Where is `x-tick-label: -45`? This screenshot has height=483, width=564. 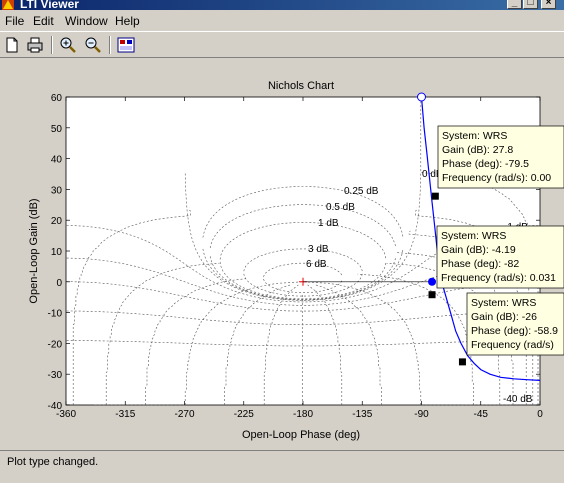 x-tick-label: -45 is located at coordinates (481, 414).